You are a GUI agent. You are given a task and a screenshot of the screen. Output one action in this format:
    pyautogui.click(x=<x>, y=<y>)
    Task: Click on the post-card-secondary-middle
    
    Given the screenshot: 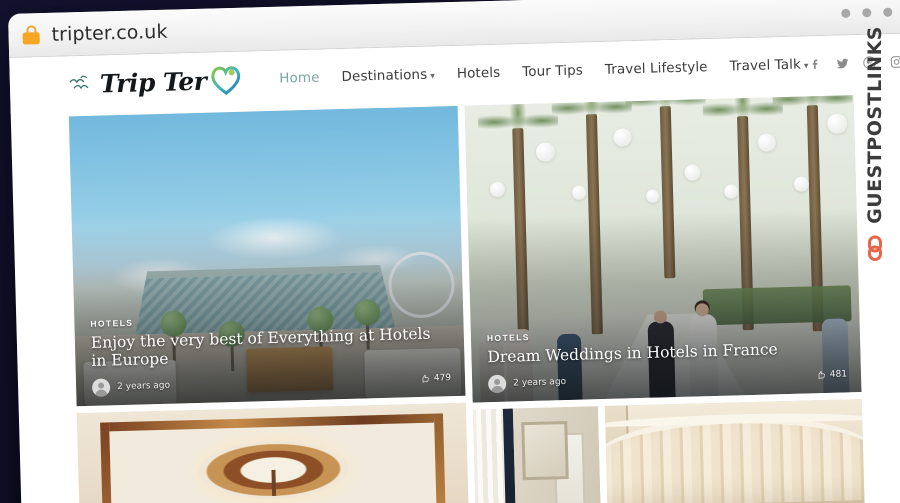 What is the action you would take?
    pyautogui.click(x=537, y=454)
    